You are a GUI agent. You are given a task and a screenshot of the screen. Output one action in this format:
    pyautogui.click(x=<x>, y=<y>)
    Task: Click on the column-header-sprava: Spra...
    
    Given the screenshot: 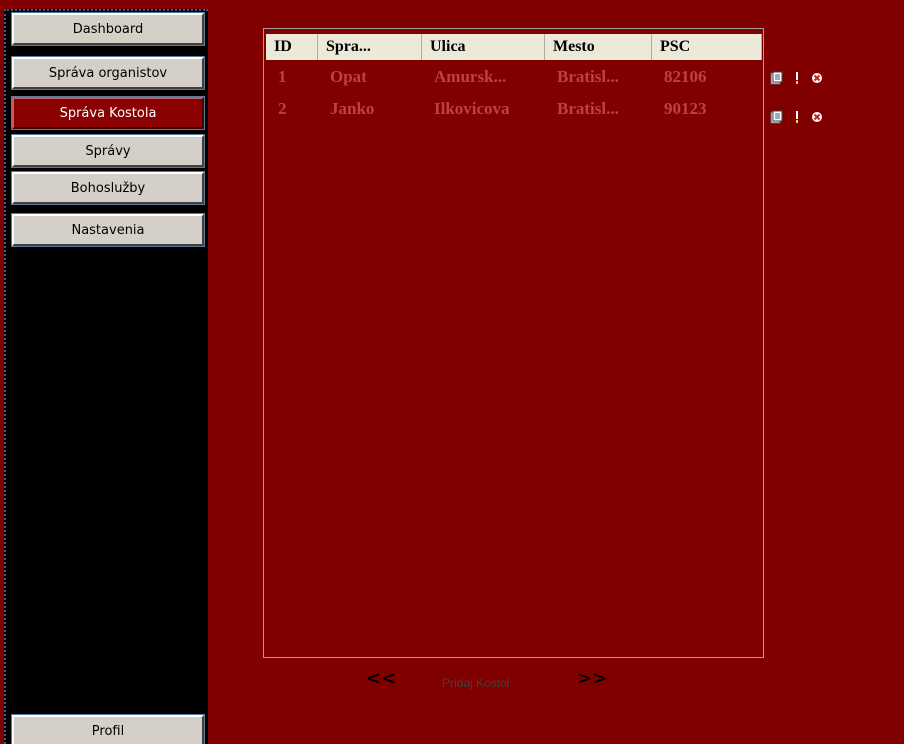 What is the action you would take?
    pyautogui.click(x=370, y=47)
    